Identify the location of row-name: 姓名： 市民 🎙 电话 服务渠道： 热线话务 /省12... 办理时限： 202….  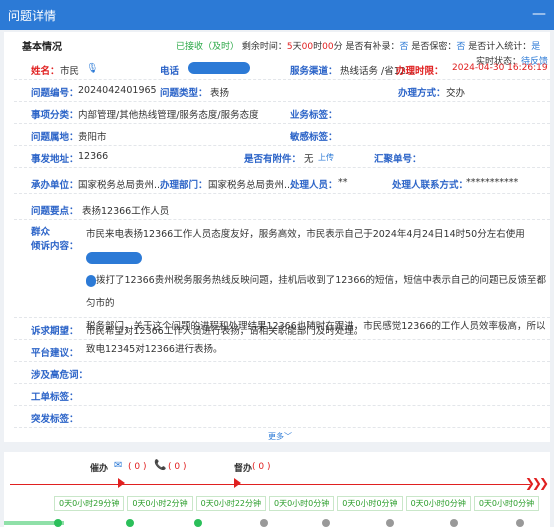
(282, 69).